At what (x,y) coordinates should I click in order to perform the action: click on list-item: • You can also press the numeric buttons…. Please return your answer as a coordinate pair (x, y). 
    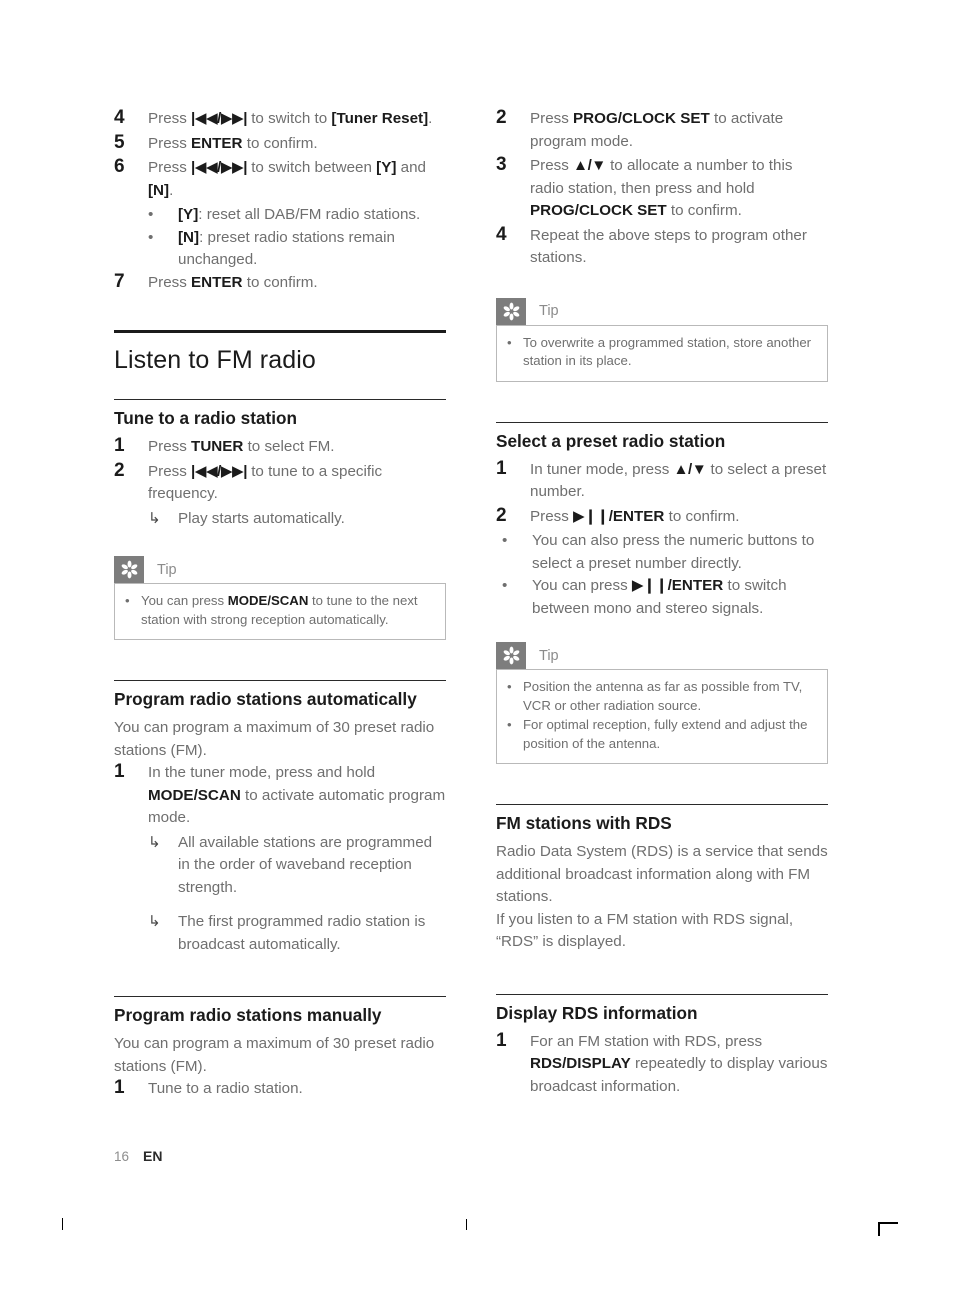
    Looking at the image, I should click on (662, 552).